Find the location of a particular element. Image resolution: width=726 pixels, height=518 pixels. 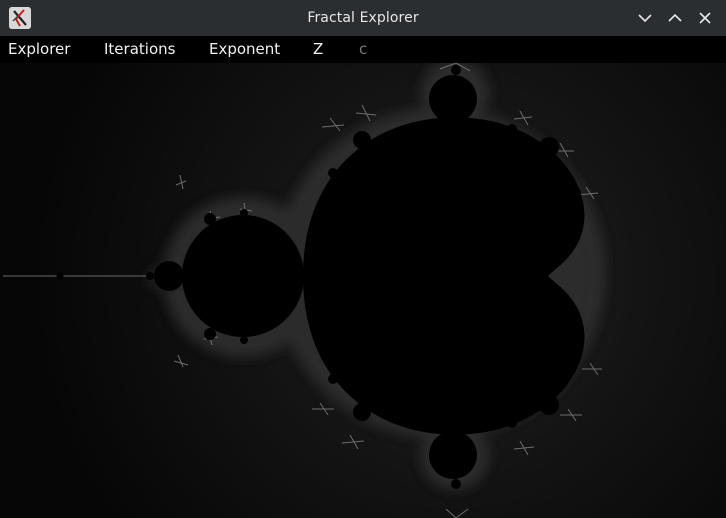

title-bar: Fractal Explorer is located at coordinates (363, 18).